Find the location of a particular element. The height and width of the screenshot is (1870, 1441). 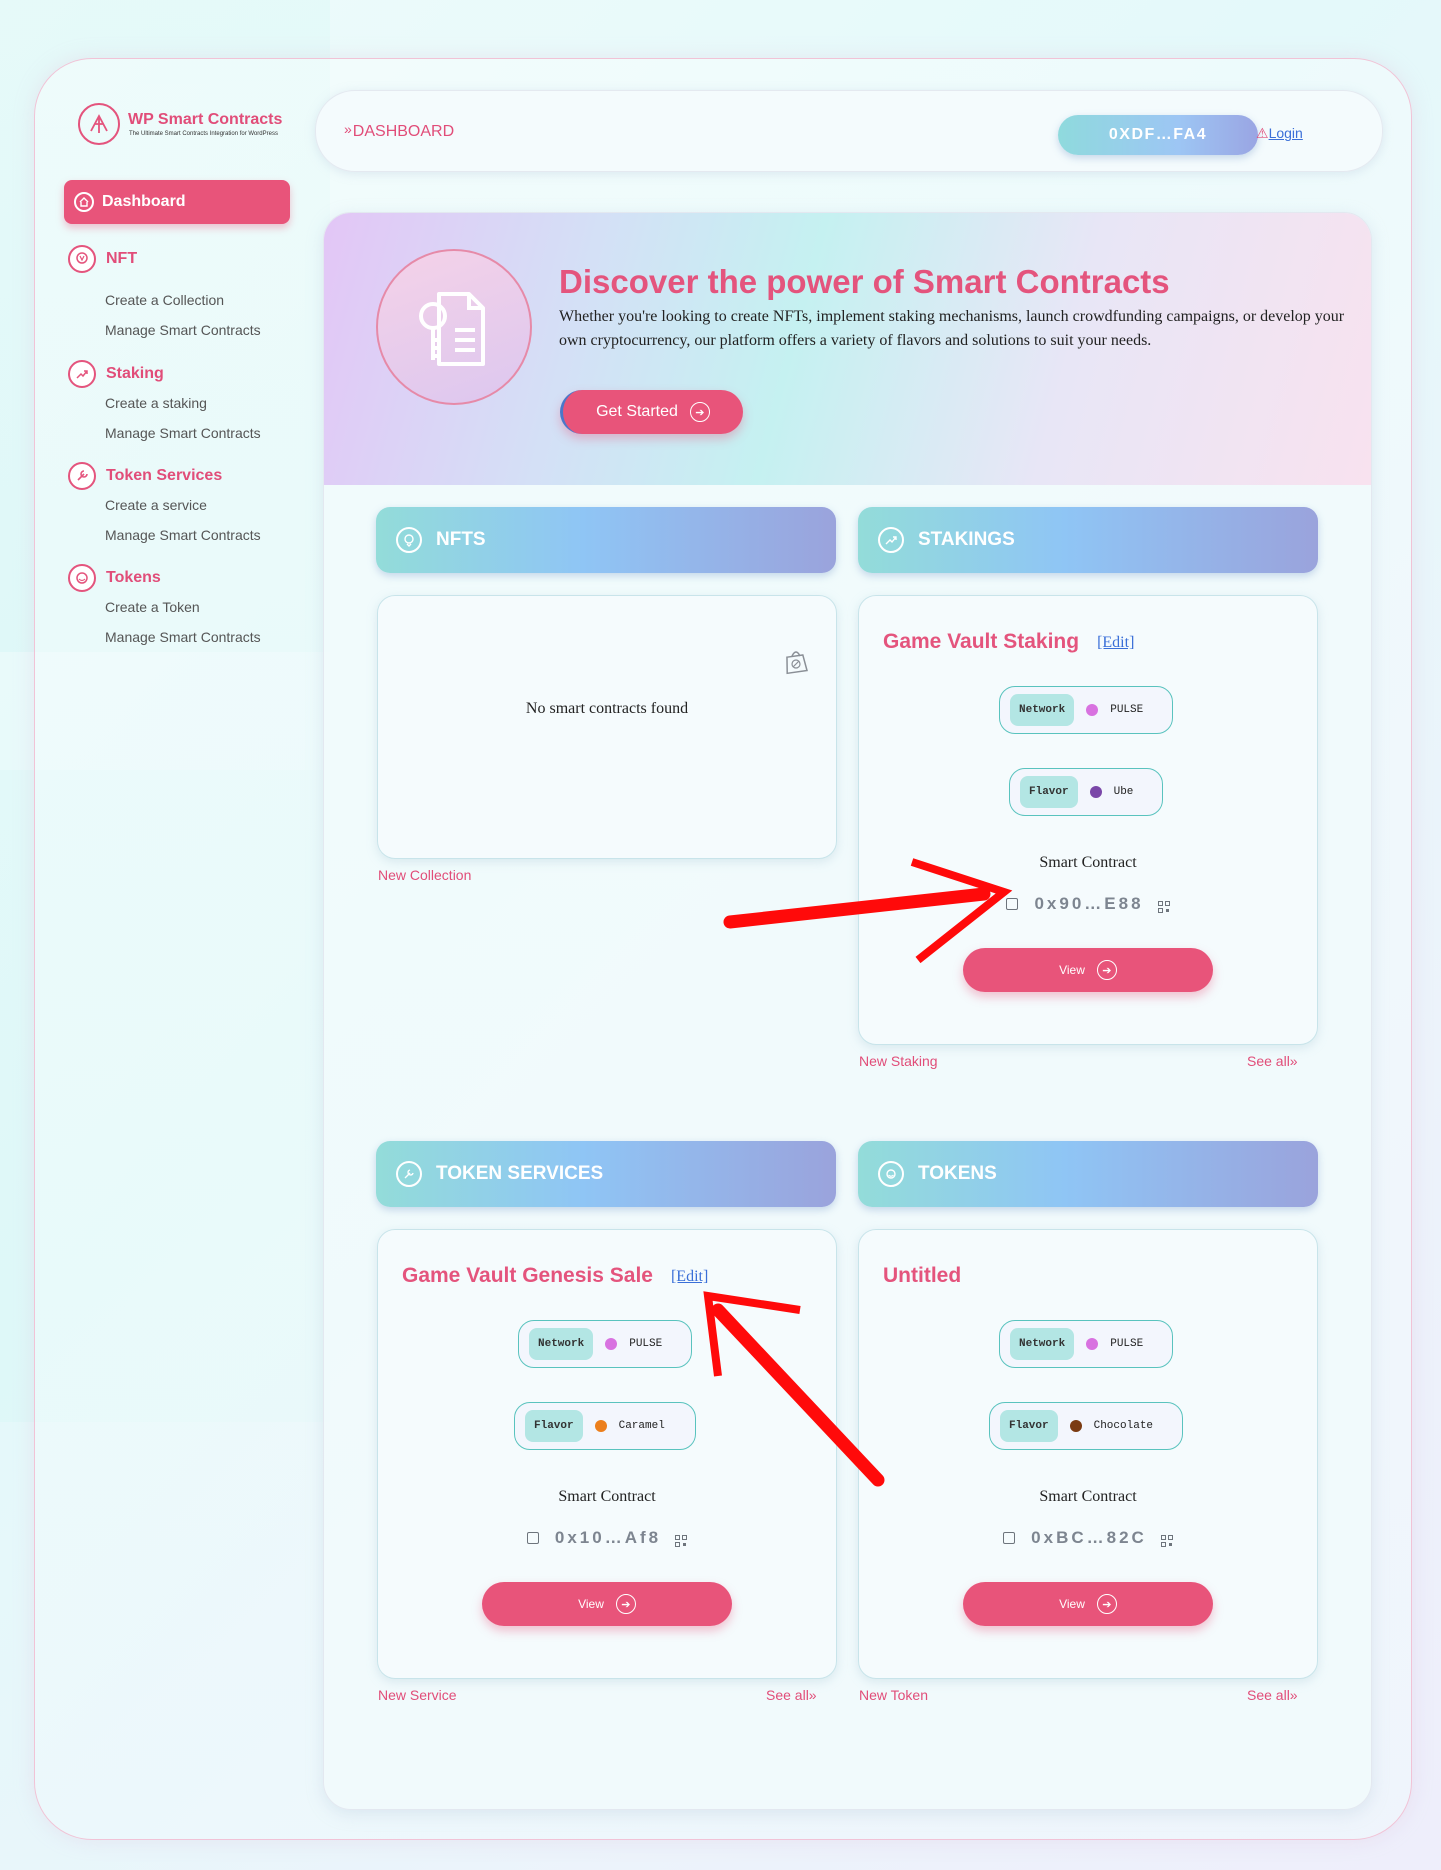

section-header-stakings: STAKINGS is located at coordinates (1088, 540).